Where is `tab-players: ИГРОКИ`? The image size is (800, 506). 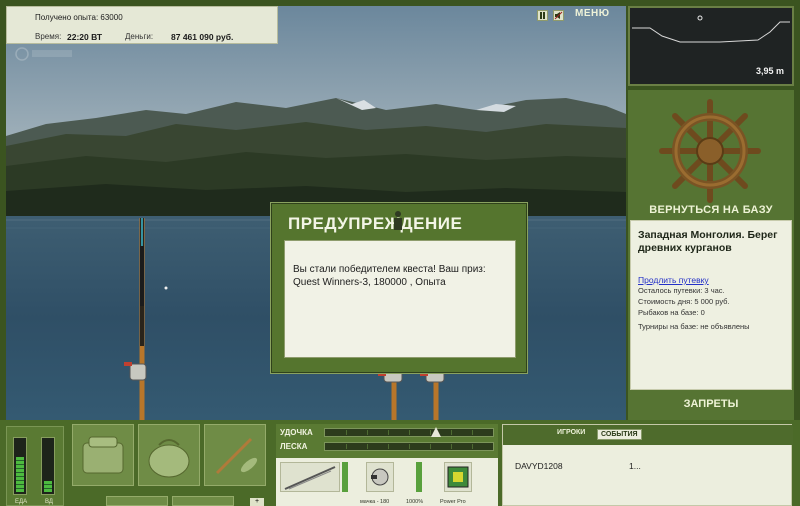 tab-players: ИГРОКИ is located at coordinates (571, 432).